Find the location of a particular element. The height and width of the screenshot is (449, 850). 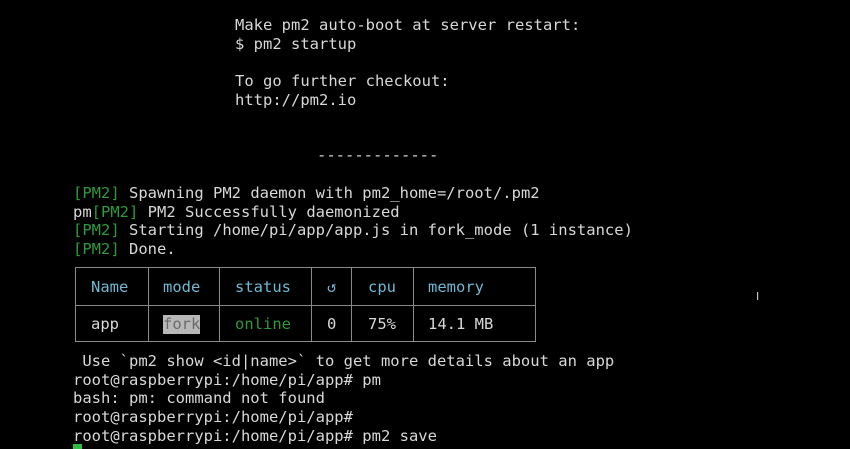

header-name: Name is located at coordinates (110, 287).